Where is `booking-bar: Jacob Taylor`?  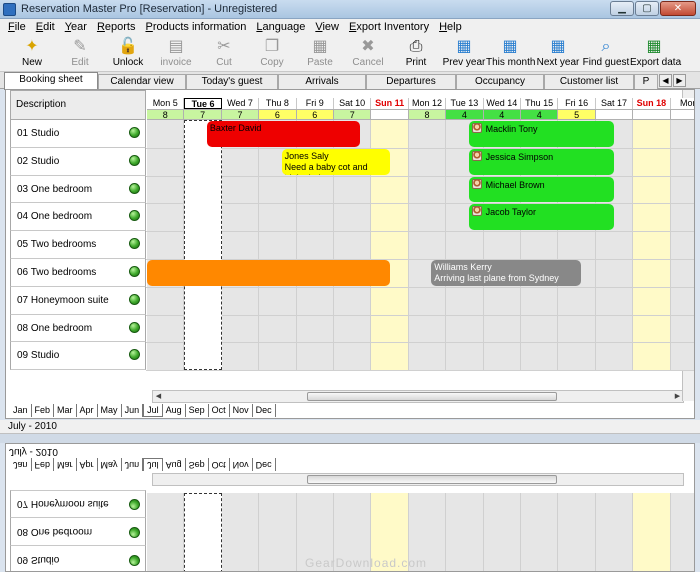
booking-bar: Jacob Taylor is located at coordinates (541, 217).